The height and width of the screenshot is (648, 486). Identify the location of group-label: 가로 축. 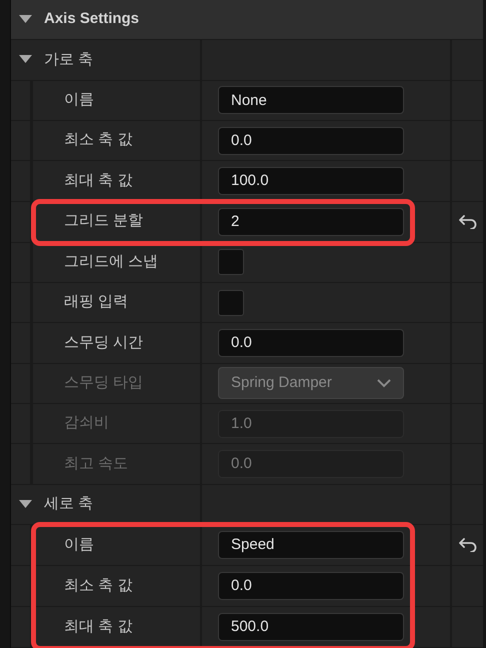
(69, 60).